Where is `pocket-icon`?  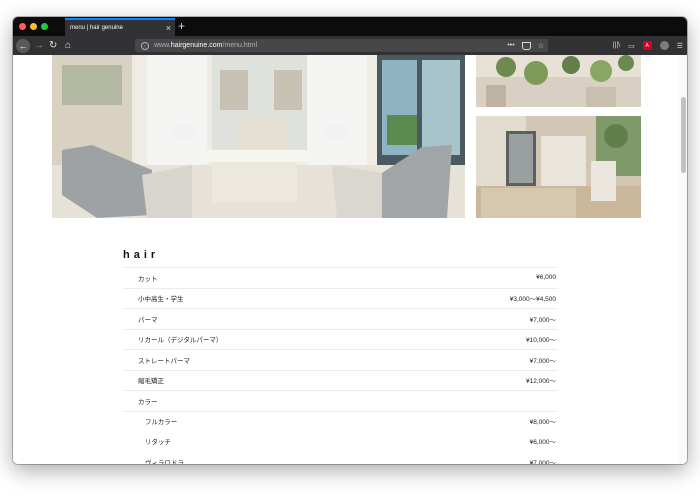
pocket-icon is located at coordinates (526, 45).